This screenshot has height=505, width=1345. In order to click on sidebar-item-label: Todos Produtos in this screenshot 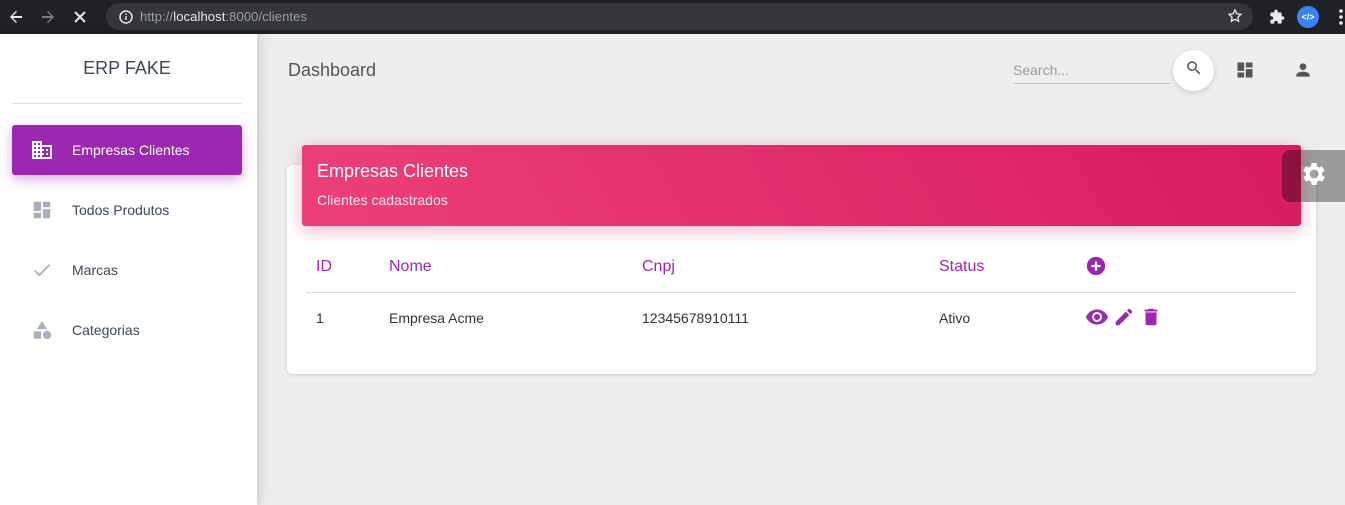, I will do `click(121, 210)`.